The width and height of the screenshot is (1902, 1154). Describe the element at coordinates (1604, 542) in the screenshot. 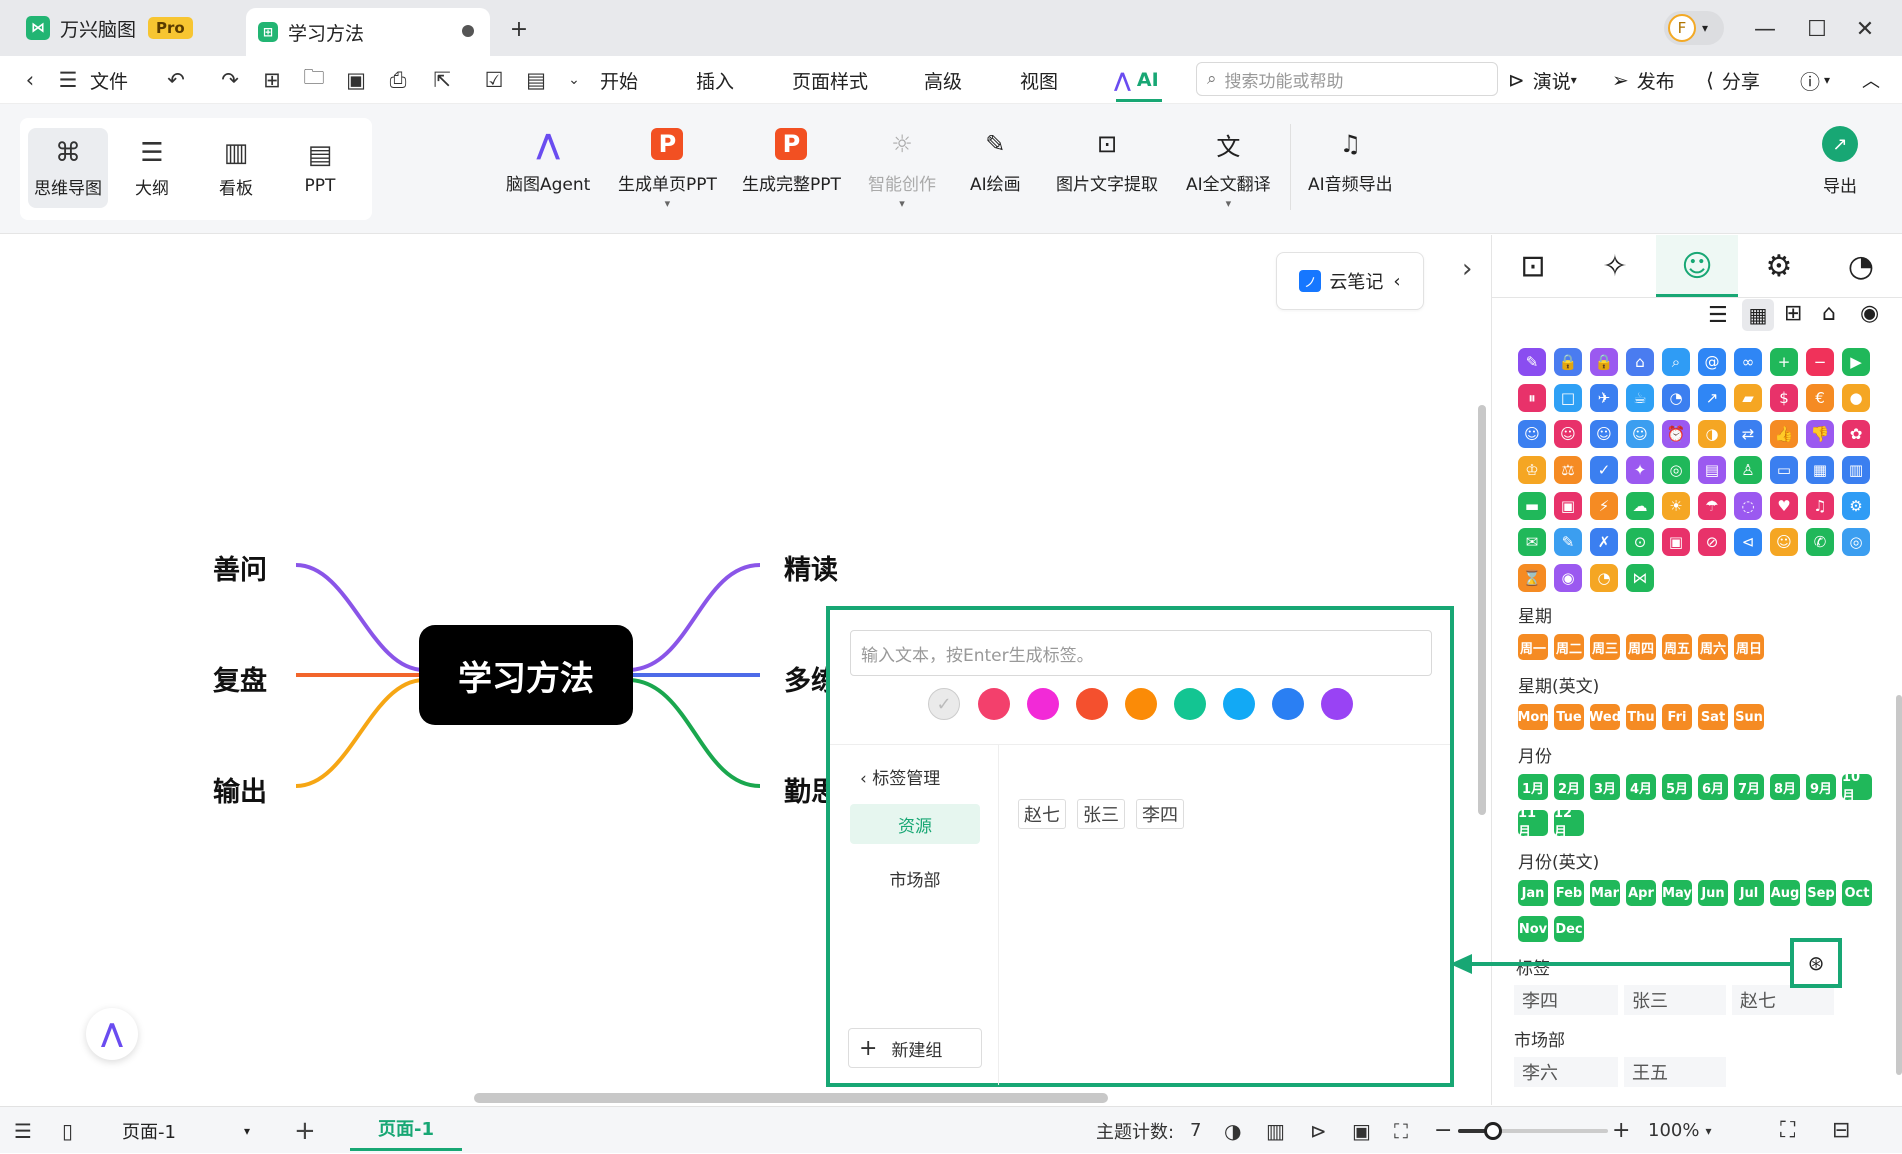

I see `clipart-icon: ✗` at that location.